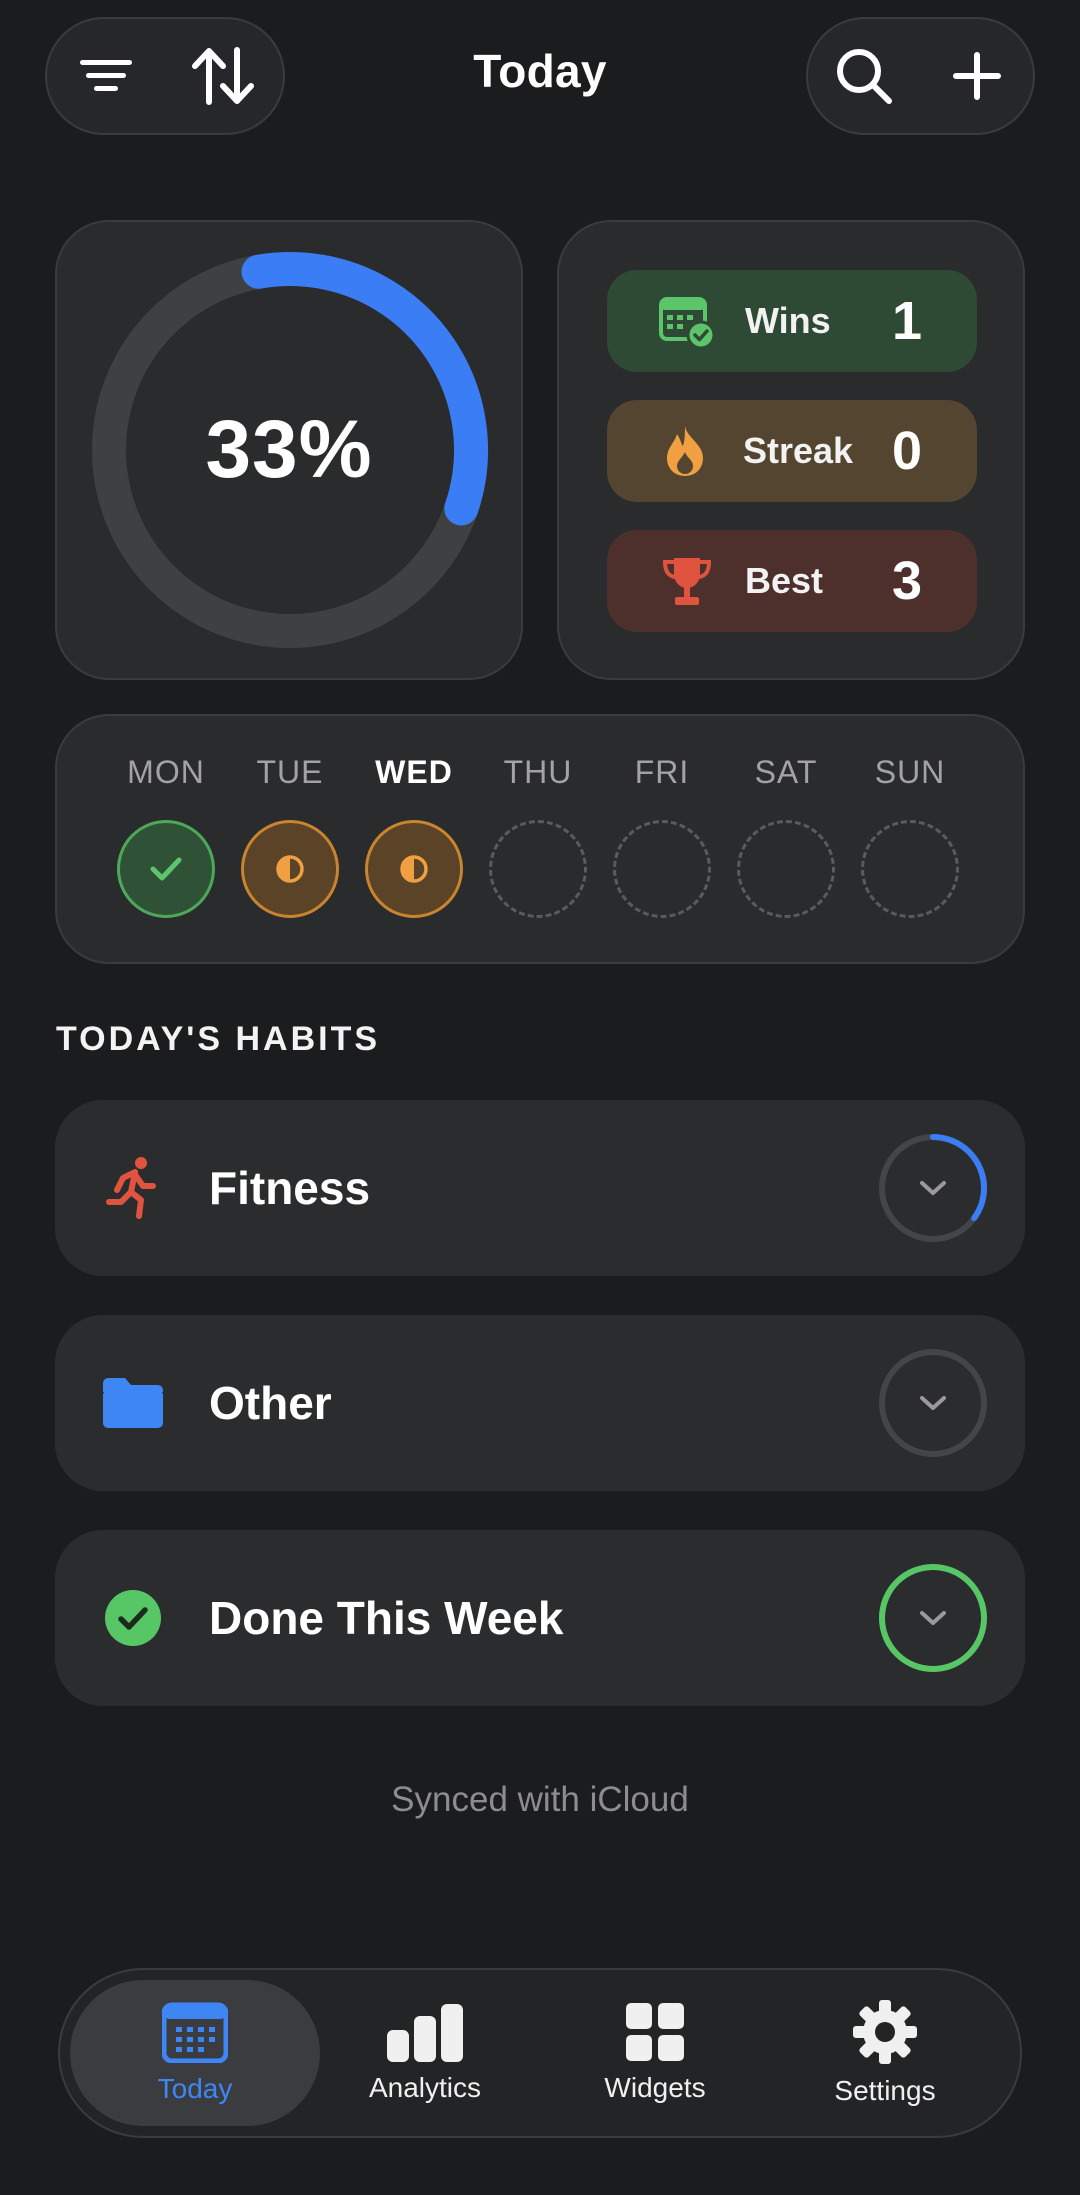  What do you see at coordinates (270, 1403) in the screenshot?
I see `habit-group-label: Other` at bounding box center [270, 1403].